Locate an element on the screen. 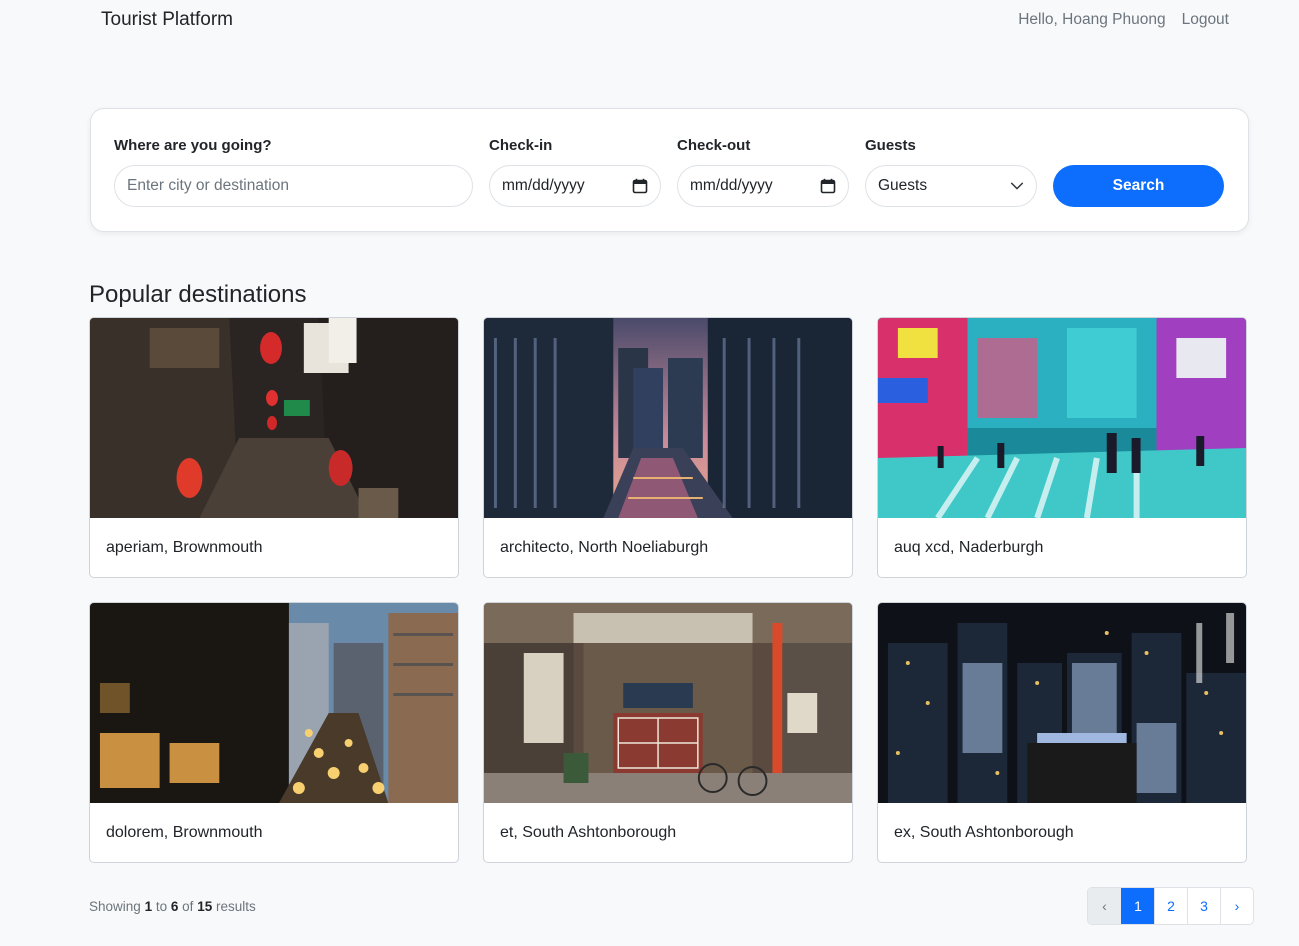 The width and height of the screenshot is (1299, 946). pagination: ‹ 1 2 3 › is located at coordinates (1170, 906).